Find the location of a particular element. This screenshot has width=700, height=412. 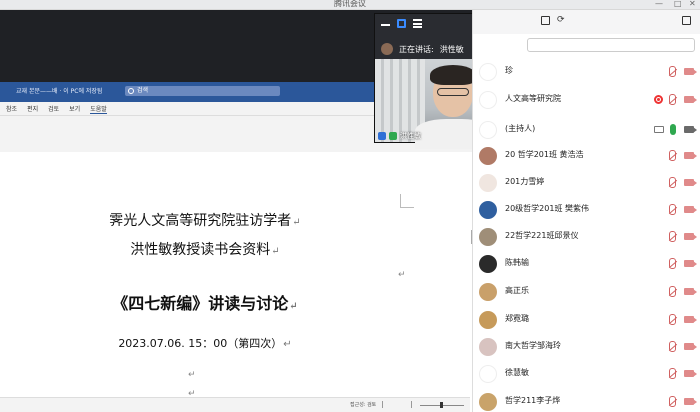

speaker-view-icon is located at coordinates (401, 23).